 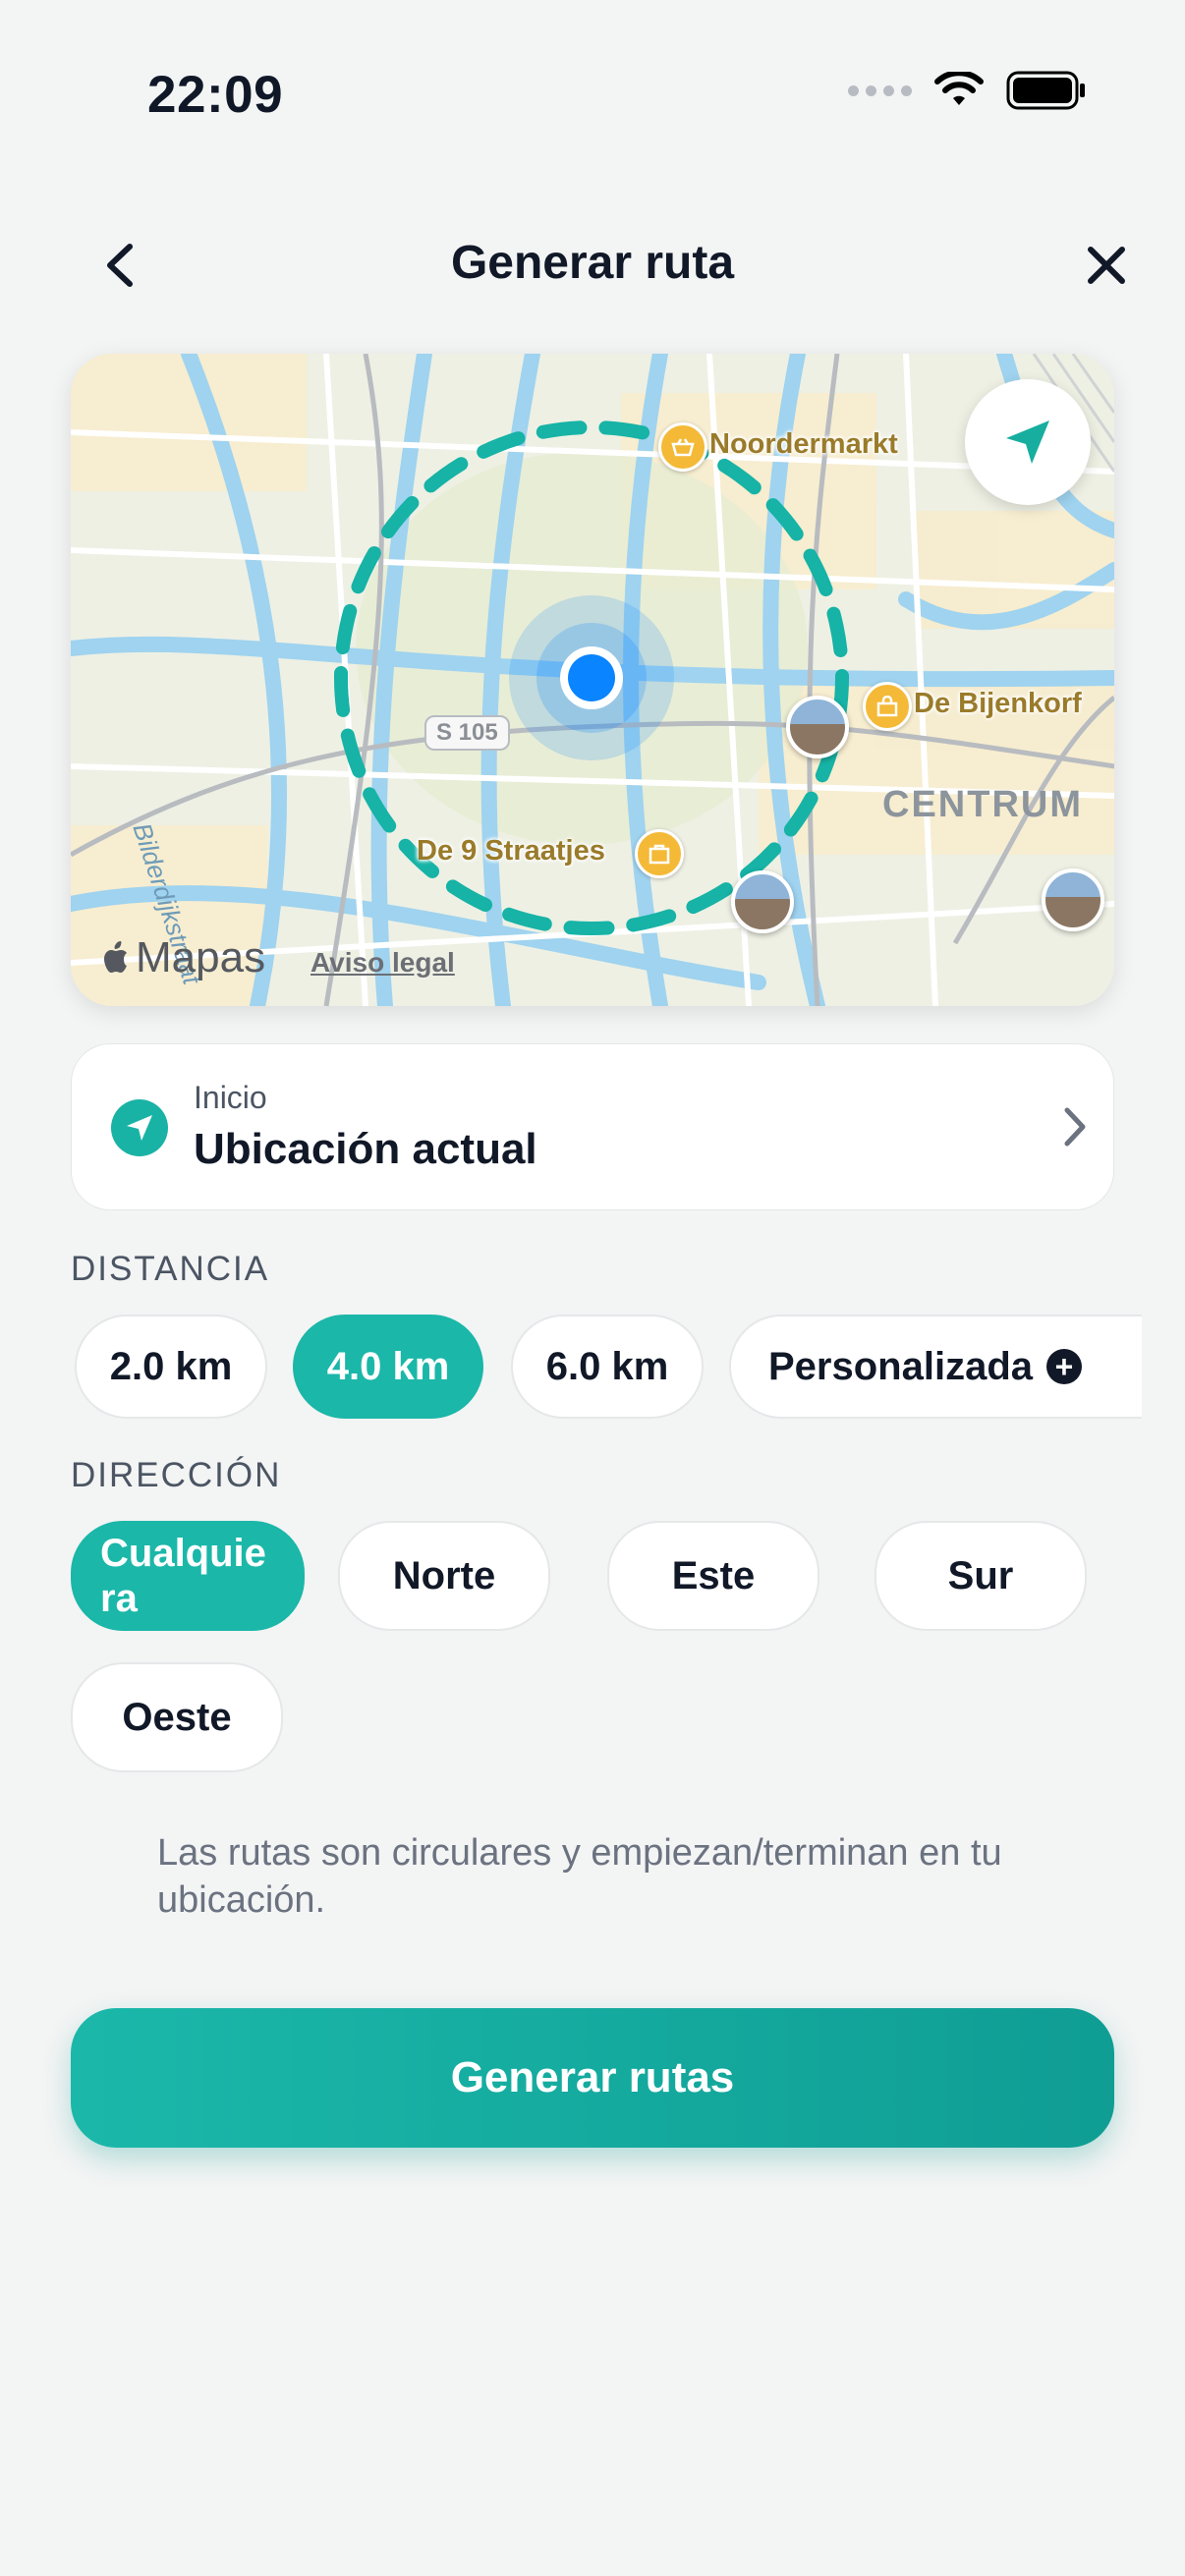 I want to click on distance-chip-2km: 2.0 km, so click(x=171, y=1367).